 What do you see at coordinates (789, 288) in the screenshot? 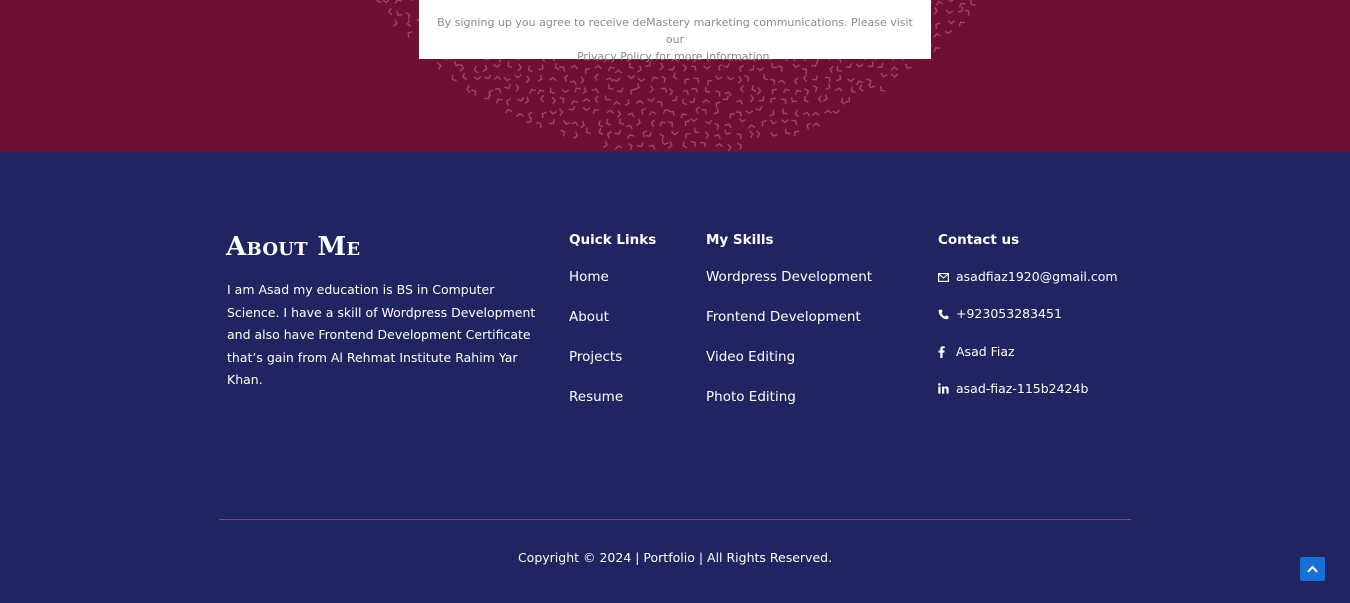
I see `skill-wordpress-development: Wordpress Development` at bounding box center [789, 288].